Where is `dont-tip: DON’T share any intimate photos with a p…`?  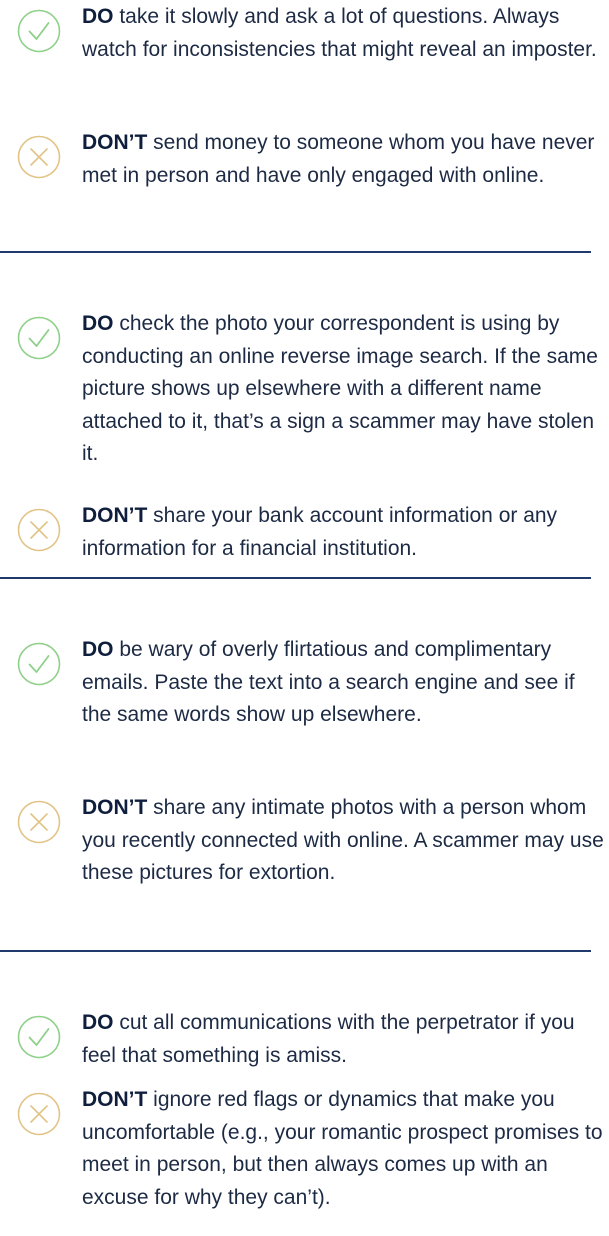
dont-tip: DON’T share any intimate photos with a p… is located at coordinates (345, 841).